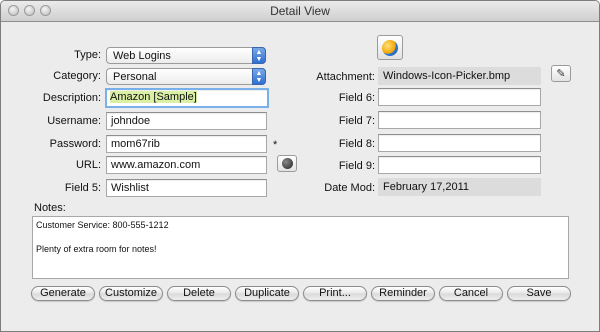 This screenshot has height=332, width=600. What do you see at coordinates (75, 144) in the screenshot?
I see `password-label: Password:` at bounding box center [75, 144].